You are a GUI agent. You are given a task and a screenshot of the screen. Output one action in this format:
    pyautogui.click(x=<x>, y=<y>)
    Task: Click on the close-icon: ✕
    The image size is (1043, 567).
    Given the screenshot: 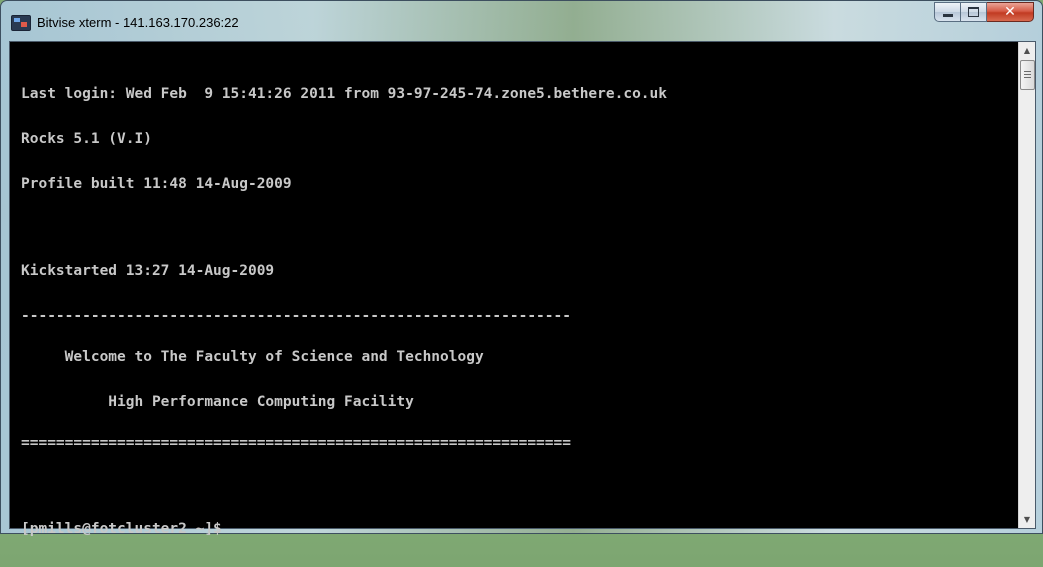 What is the action you would take?
    pyautogui.click(x=1010, y=12)
    